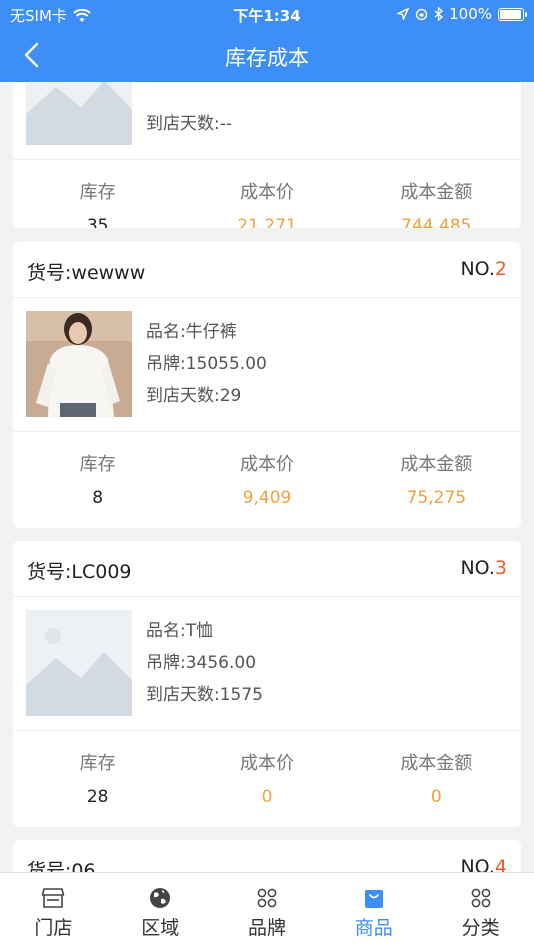 This screenshot has height=950, width=534. Describe the element at coordinates (512, 14) in the screenshot. I see `battery-icon` at that location.